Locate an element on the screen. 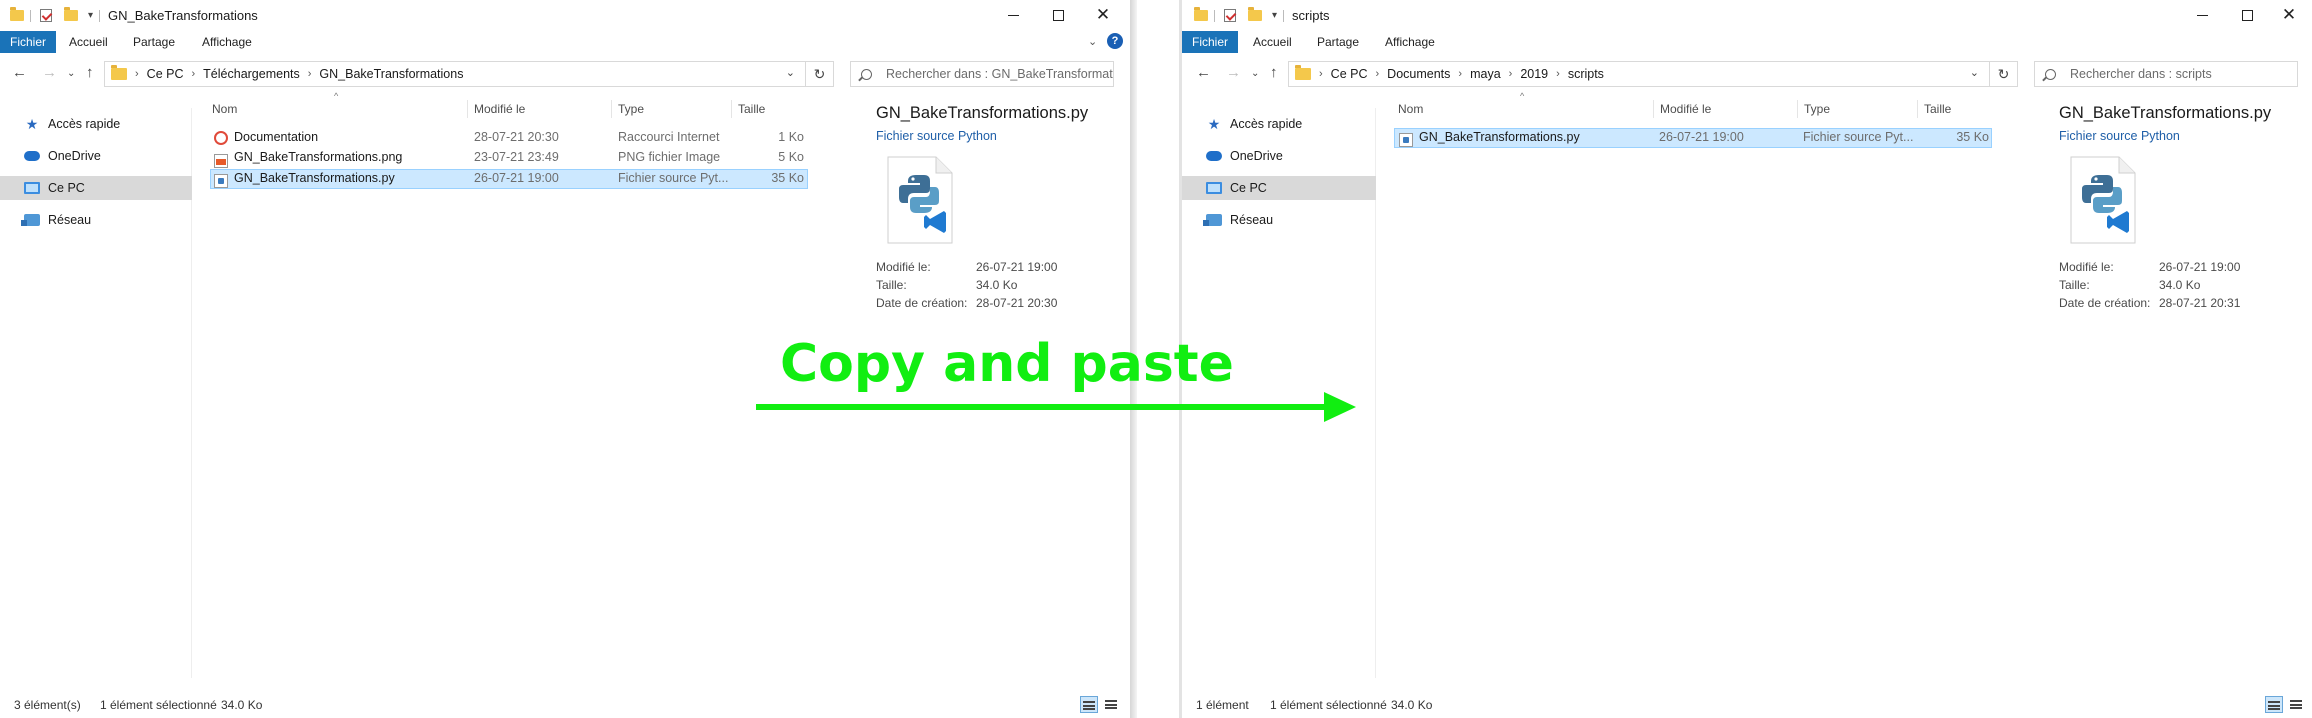  breadcrumb-downloads: Téléchargements is located at coordinates (251, 74).